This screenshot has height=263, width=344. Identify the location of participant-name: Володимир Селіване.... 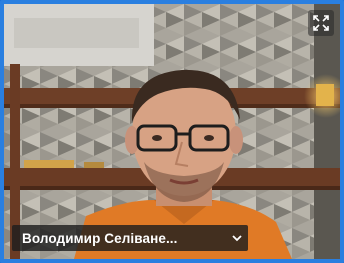
(100, 238).